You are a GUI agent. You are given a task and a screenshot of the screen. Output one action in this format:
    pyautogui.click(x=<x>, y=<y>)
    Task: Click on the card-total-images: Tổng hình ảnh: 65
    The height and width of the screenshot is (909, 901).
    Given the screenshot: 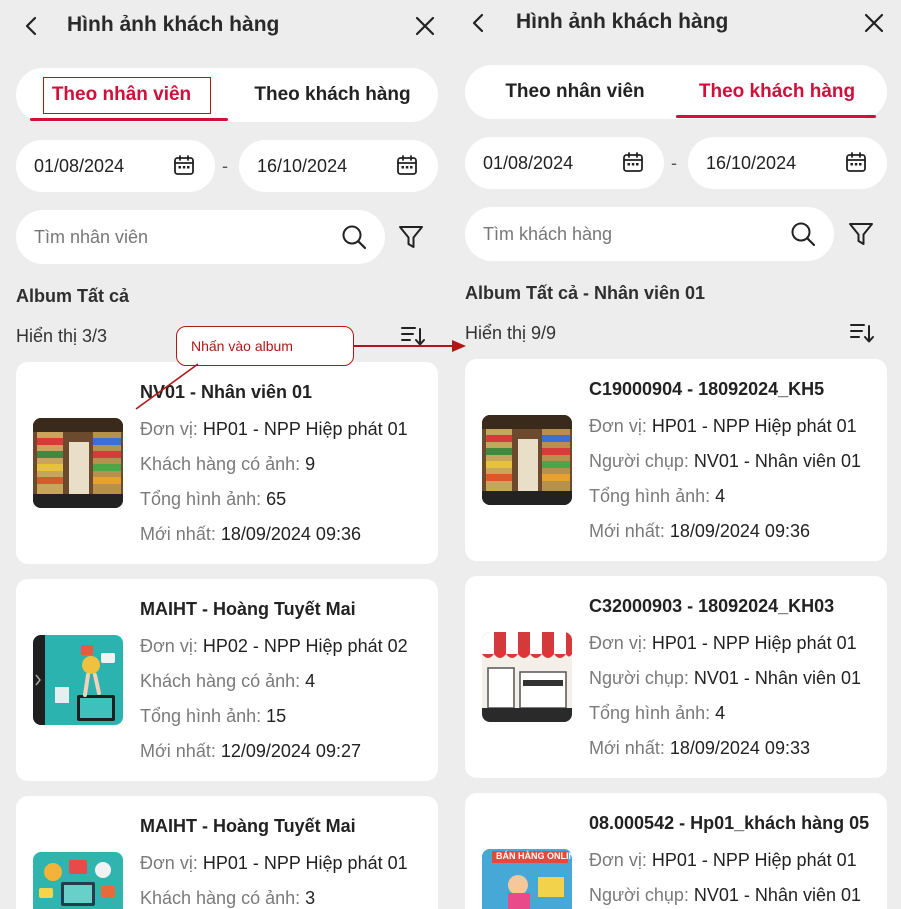 What is the action you would take?
    pyautogui.click(x=213, y=499)
    